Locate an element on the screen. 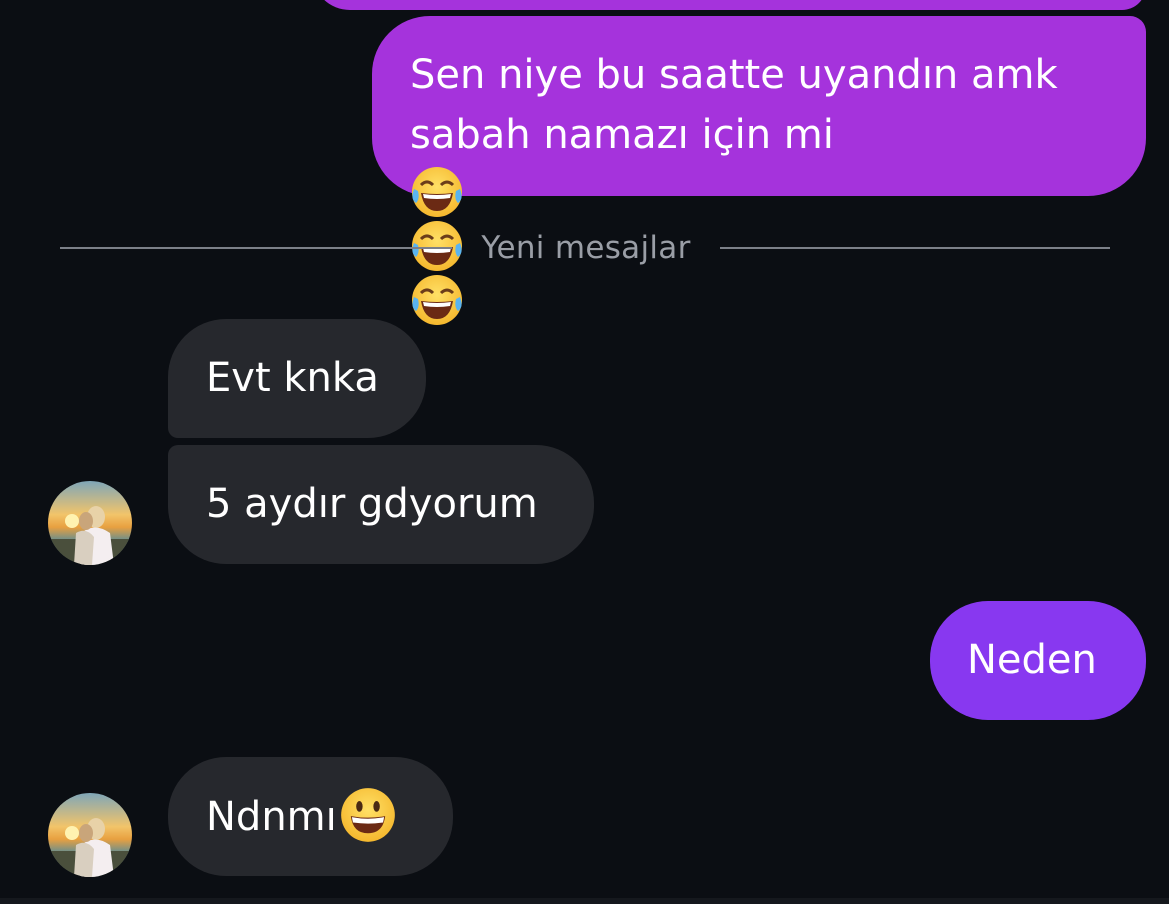  incoming-message-bubble: Evt knka is located at coordinates (297, 378).